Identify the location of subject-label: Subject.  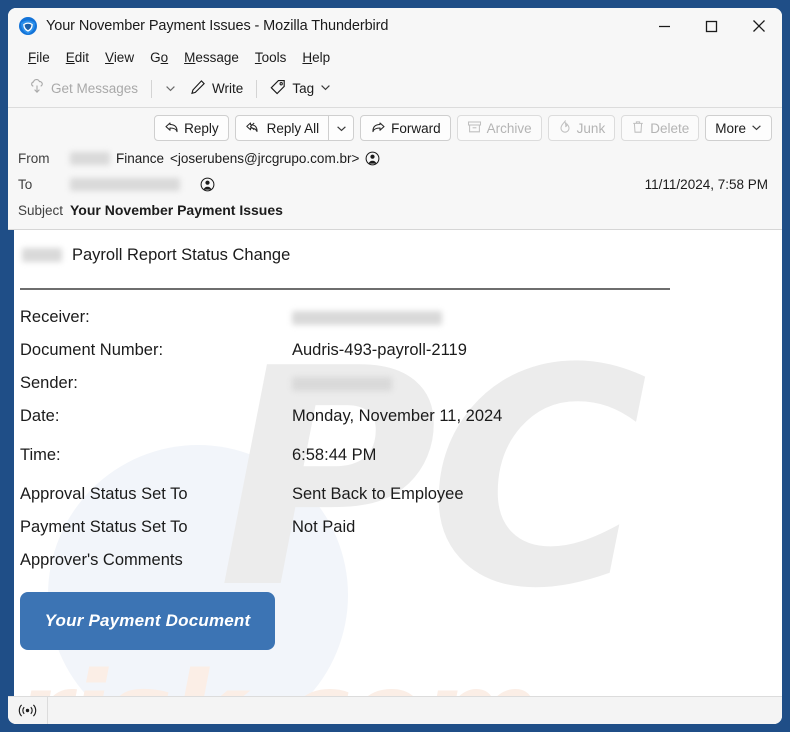
(41, 210).